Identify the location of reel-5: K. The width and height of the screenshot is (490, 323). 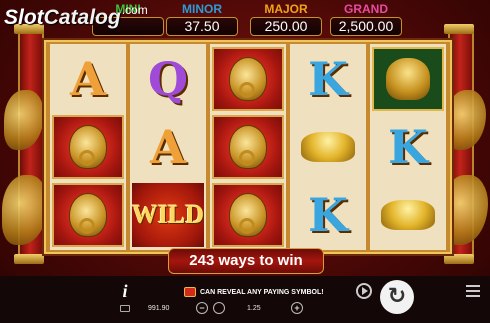
(408, 147).